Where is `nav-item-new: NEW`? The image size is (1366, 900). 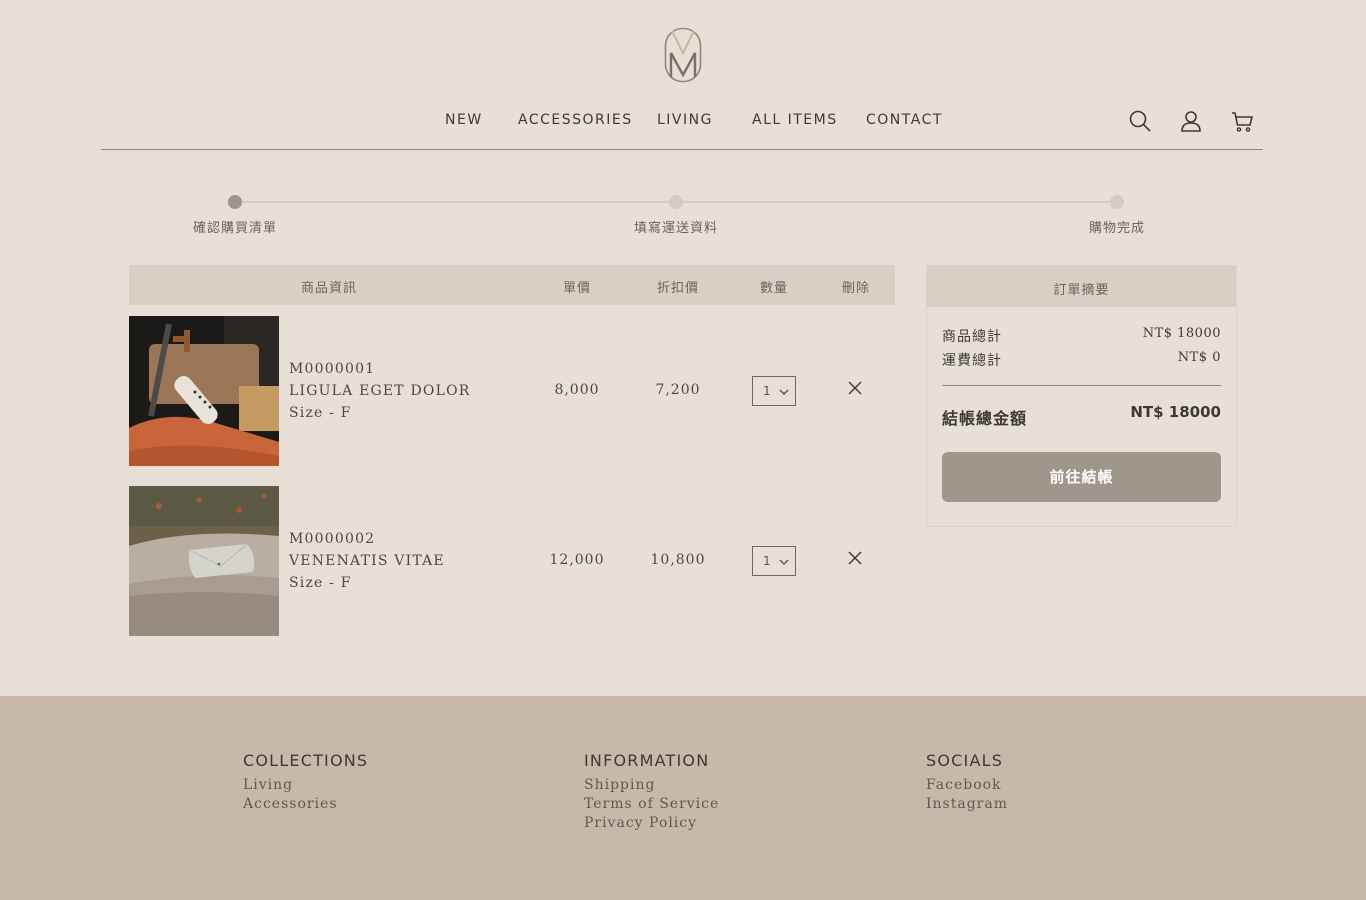
nav-item-new: NEW is located at coordinates (464, 120).